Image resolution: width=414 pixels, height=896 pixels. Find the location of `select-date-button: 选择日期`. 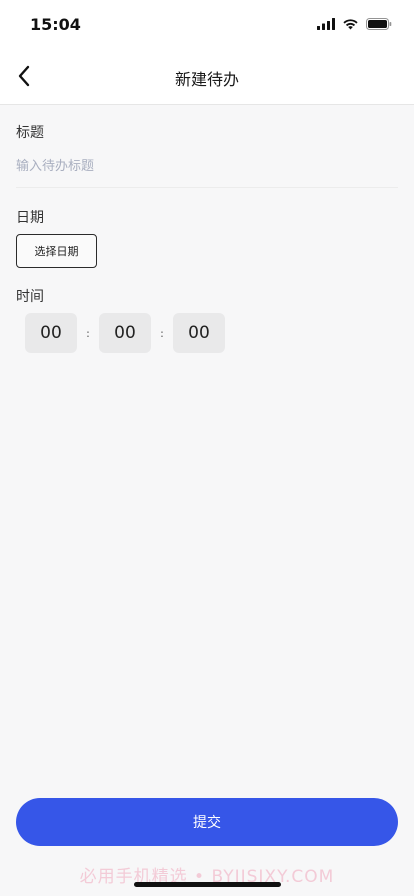

select-date-button: 选择日期 is located at coordinates (56, 251).